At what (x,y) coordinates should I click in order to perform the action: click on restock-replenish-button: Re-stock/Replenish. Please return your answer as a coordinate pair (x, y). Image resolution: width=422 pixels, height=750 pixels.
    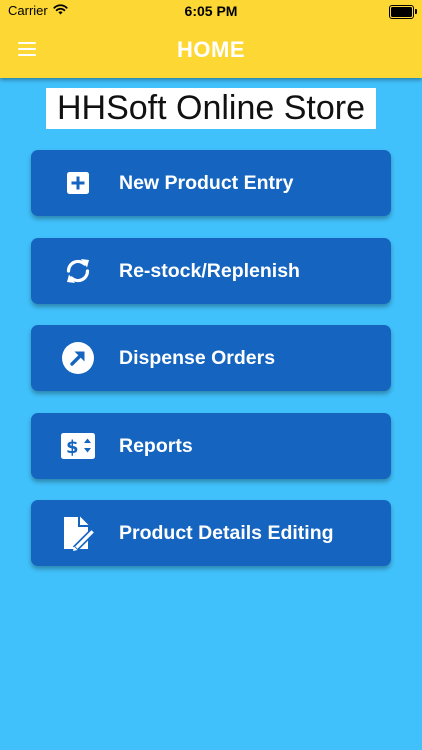
    Looking at the image, I should click on (211, 270).